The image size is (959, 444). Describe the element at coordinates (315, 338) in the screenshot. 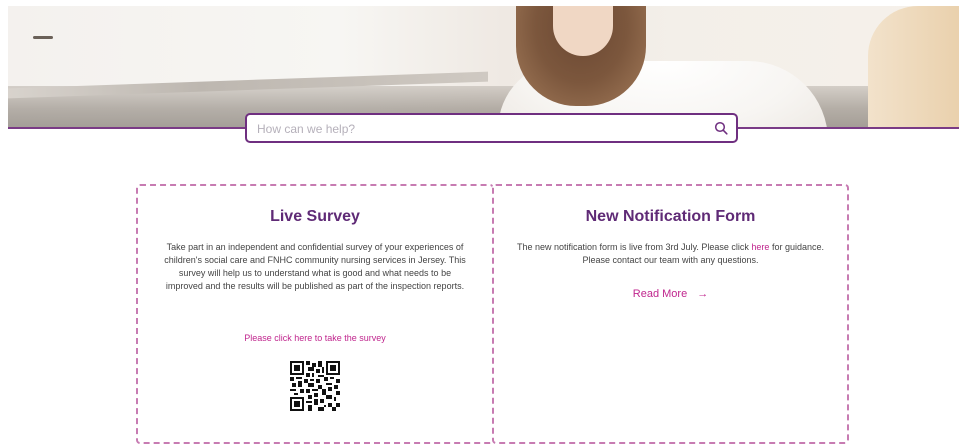

I see `survey-link: Please click here to take the survey` at that location.